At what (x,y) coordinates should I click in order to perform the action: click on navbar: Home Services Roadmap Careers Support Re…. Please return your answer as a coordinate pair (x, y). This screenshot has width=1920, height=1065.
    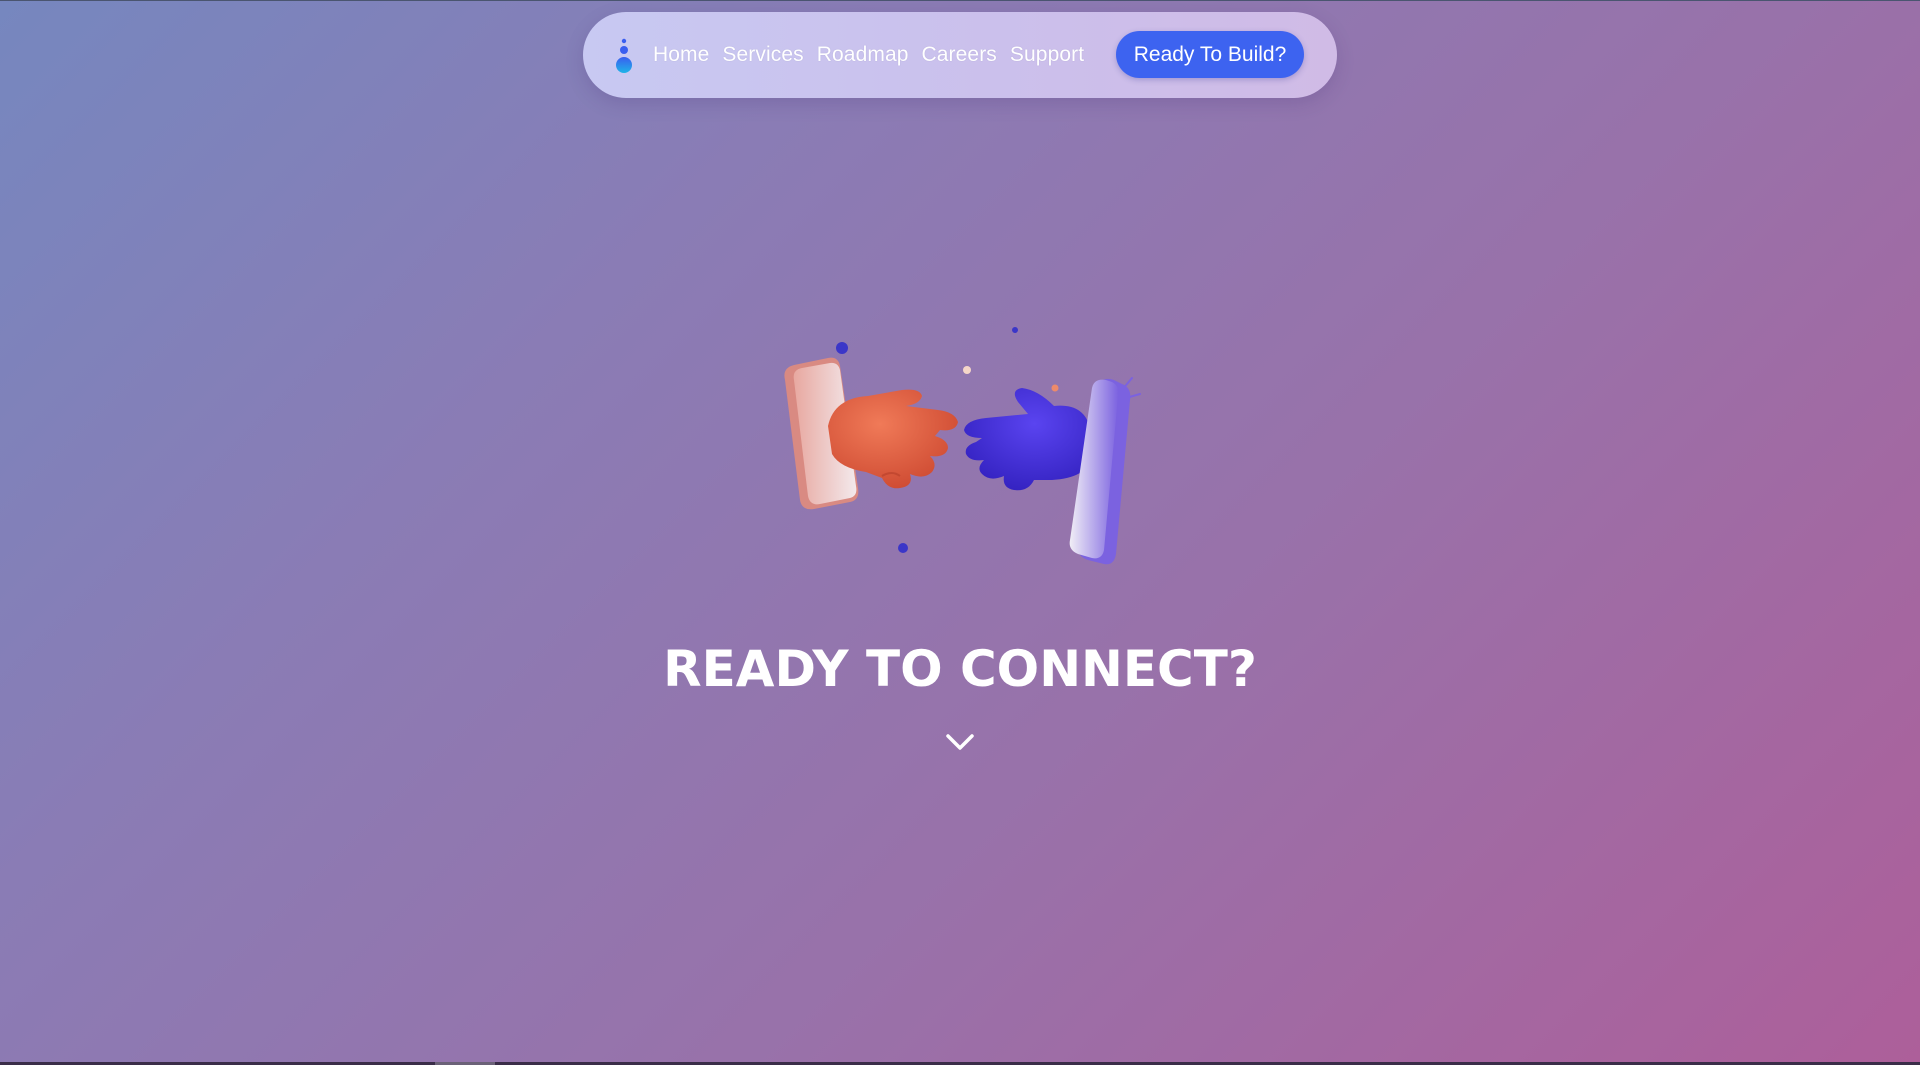
    Looking at the image, I should click on (960, 55).